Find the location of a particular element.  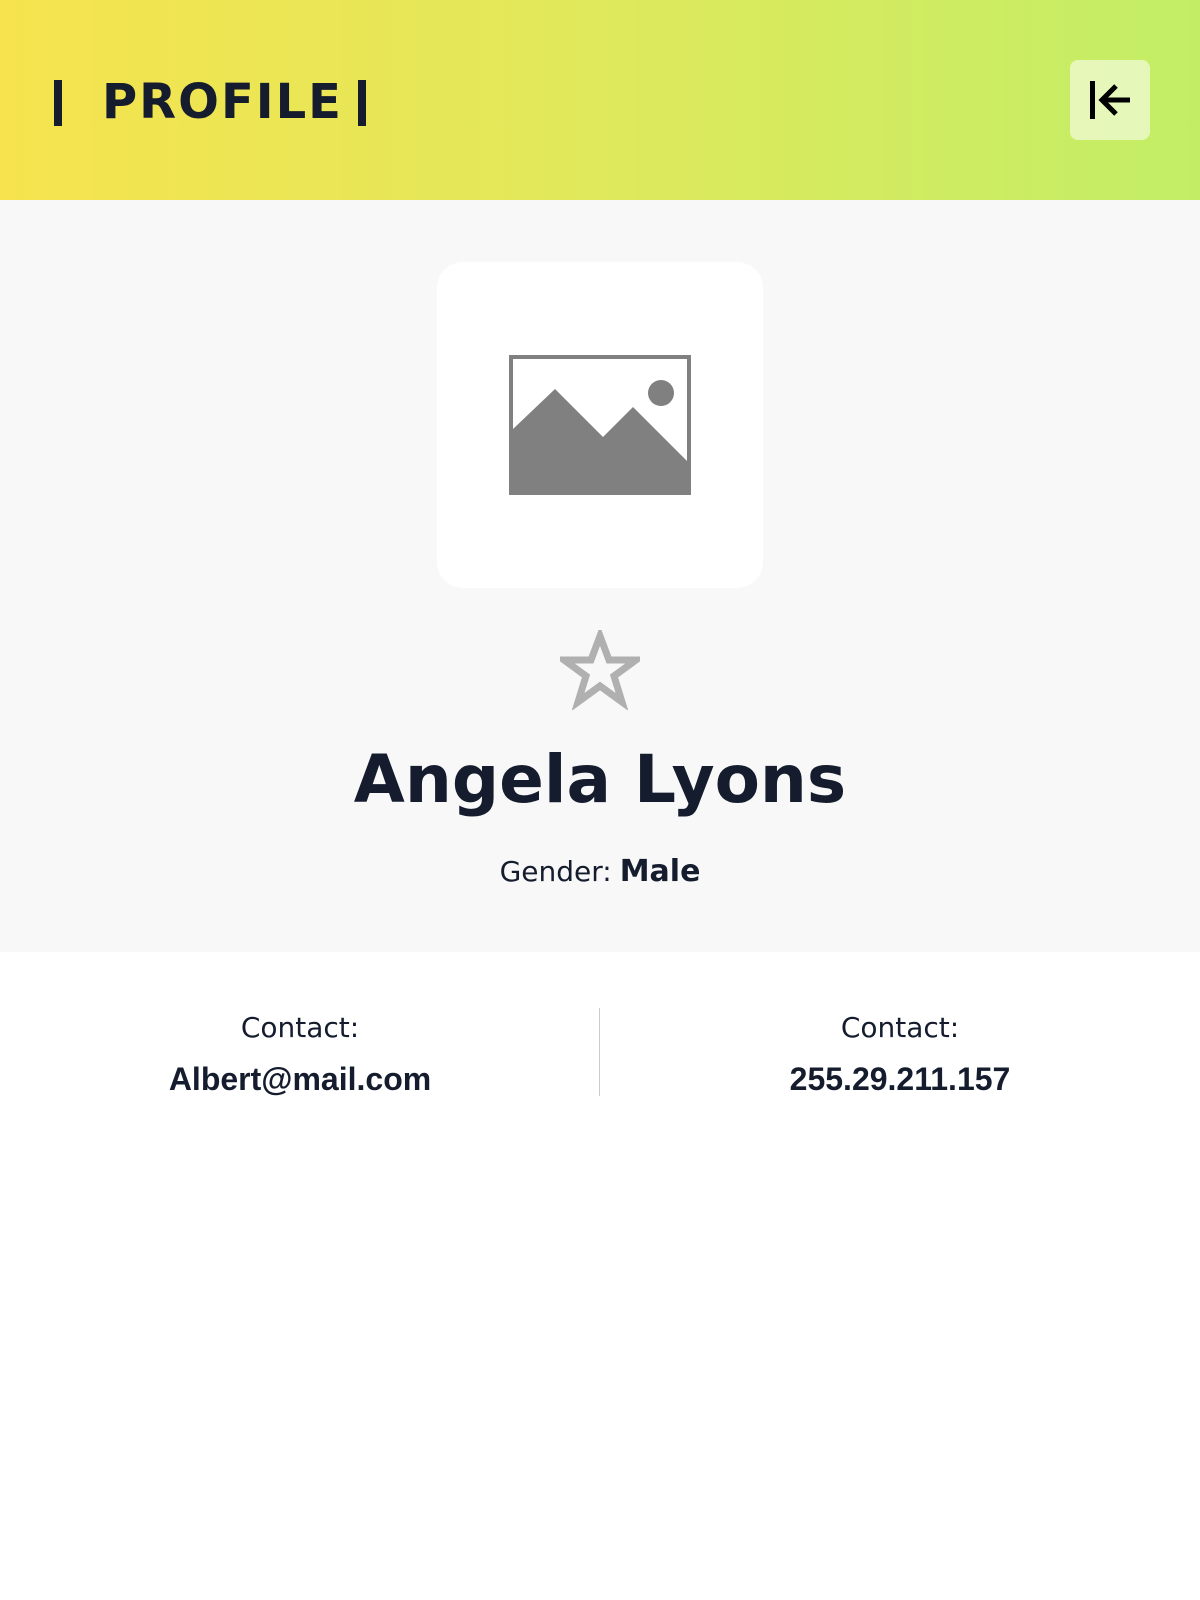

collapse-left-icon is located at coordinates (1110, 100).